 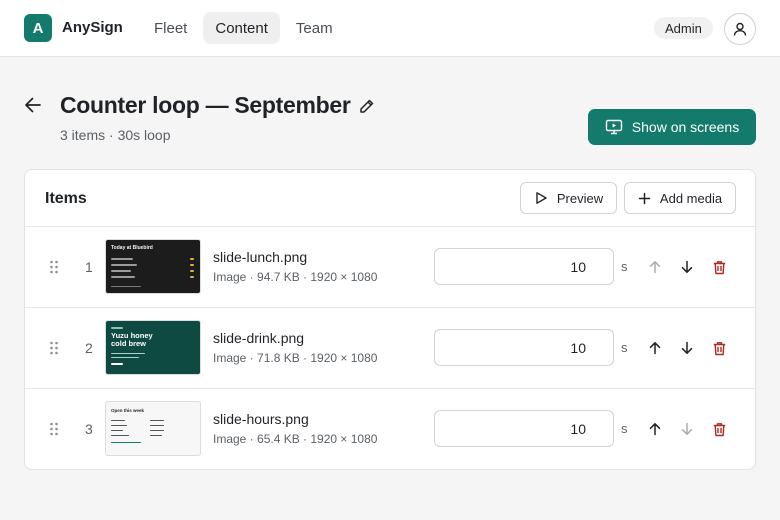 I want to click on show-on-screens-button: Show on screens, so click(x=672, y=127).